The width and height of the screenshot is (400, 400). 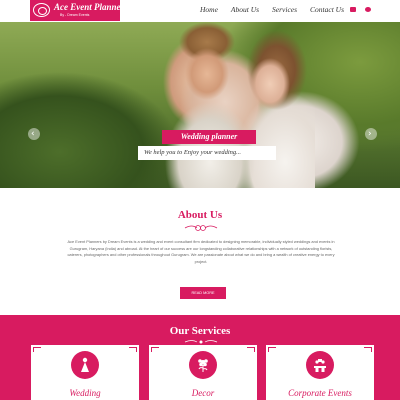 What do you see at coordinates (85, 365) in the screenshot?
I see `bride-icon` at bounding box center [85, 365].